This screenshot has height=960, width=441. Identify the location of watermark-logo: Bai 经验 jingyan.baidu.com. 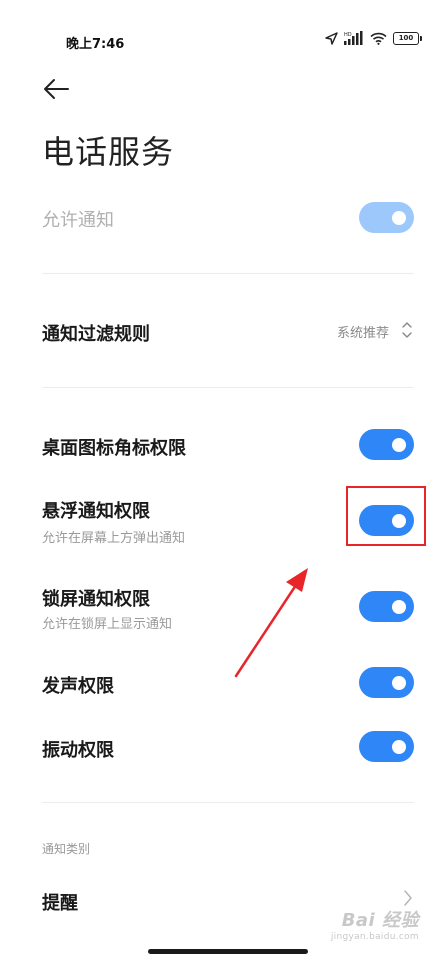
(375, 924).